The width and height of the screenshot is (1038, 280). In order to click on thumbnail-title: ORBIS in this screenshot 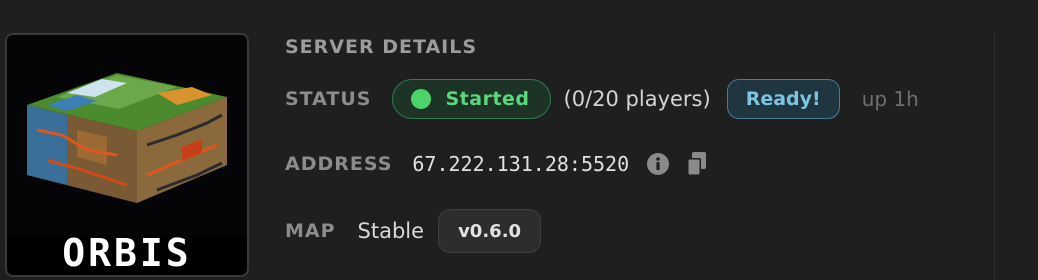, I will do `click(127, 253)`.